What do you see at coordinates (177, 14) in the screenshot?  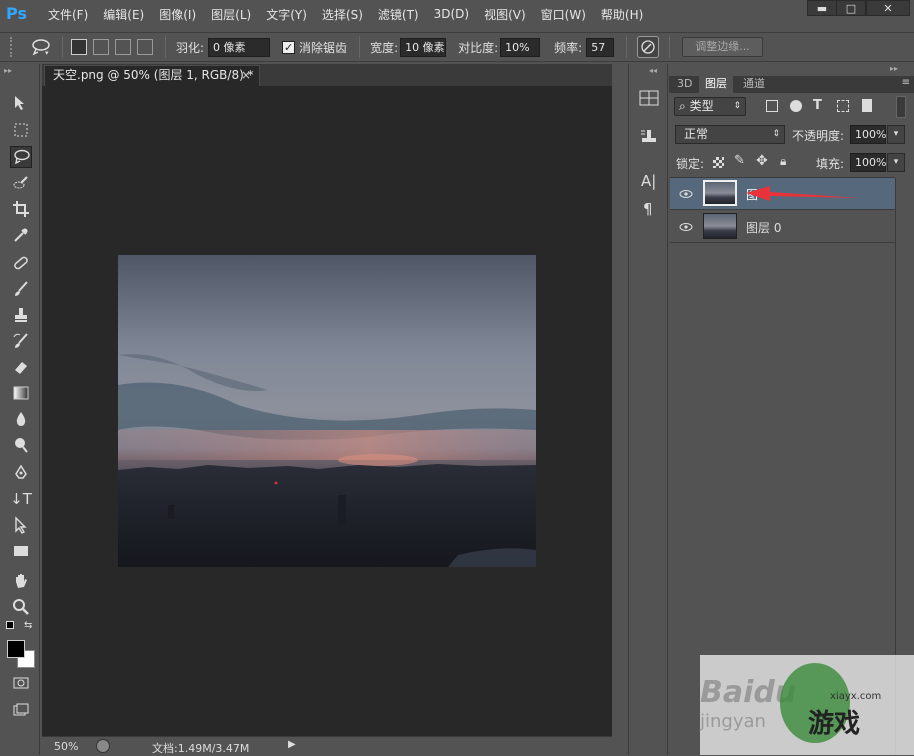 I see `menu-image: 图像(I)` at bounding box center [177, 14].